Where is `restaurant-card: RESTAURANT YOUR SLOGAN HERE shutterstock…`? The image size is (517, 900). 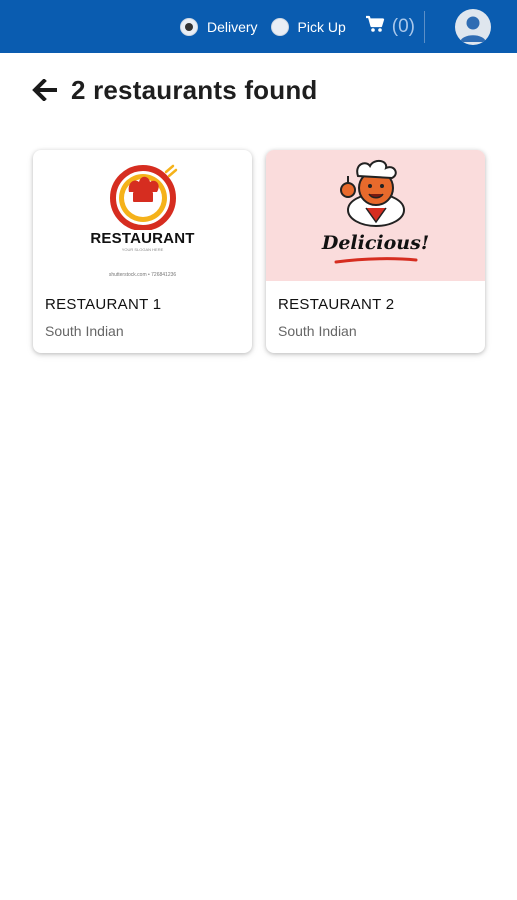
restaurant-card: RESTAURANT YOUR SLOGAN HERE shutterstock… is located at coordinates (142, 251).